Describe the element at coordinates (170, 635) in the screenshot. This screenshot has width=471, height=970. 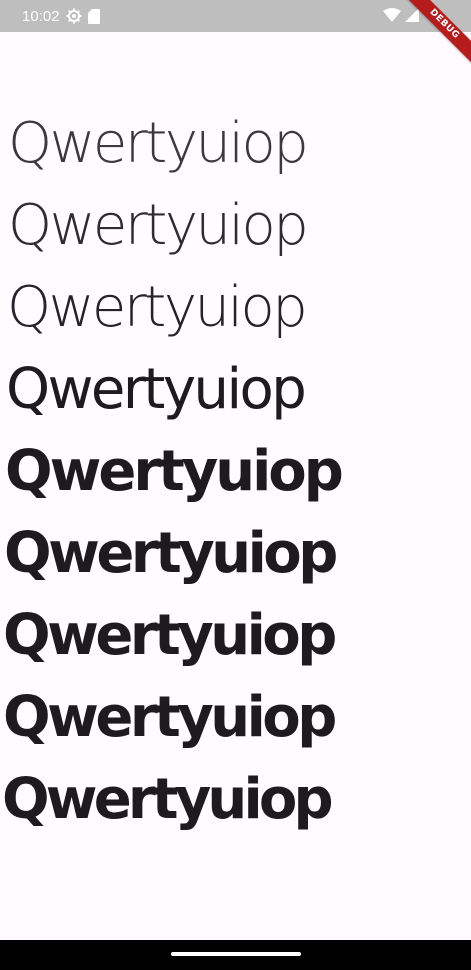
I see `font-sample-weight-700: Qwertyuiop` at that location.